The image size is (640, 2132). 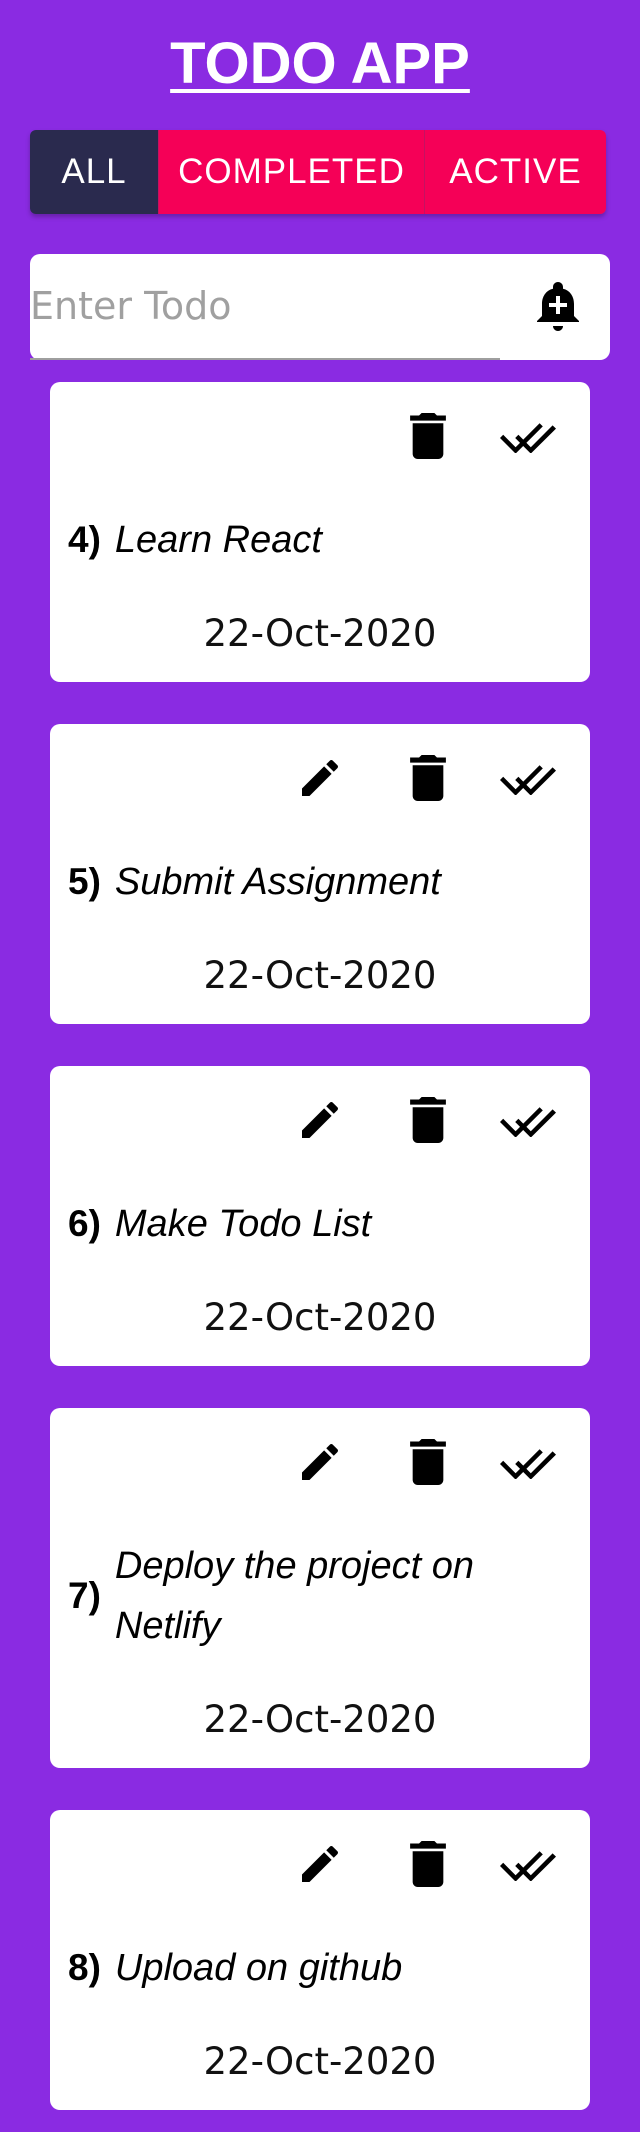 I want to click on todo-input-card, so click(x=320, y=307).